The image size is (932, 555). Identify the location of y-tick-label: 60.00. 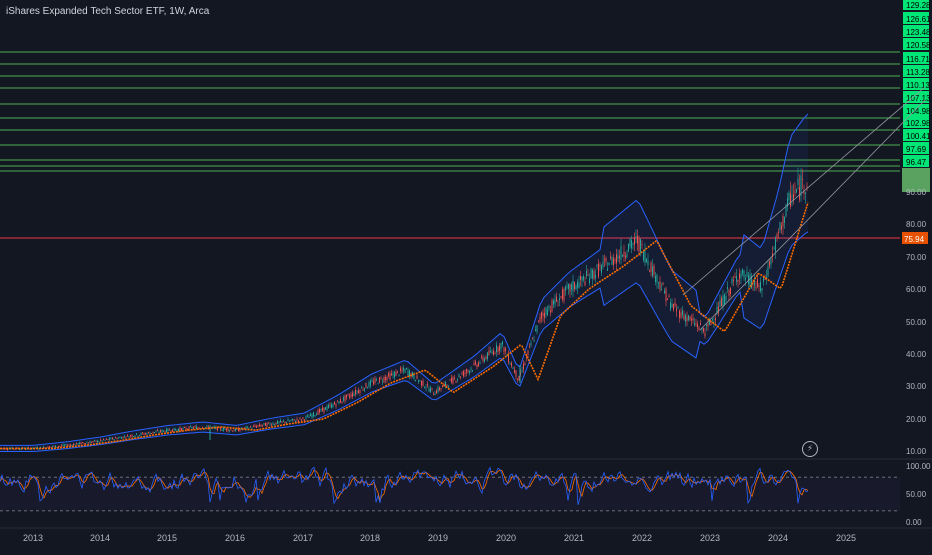
(916, 289).